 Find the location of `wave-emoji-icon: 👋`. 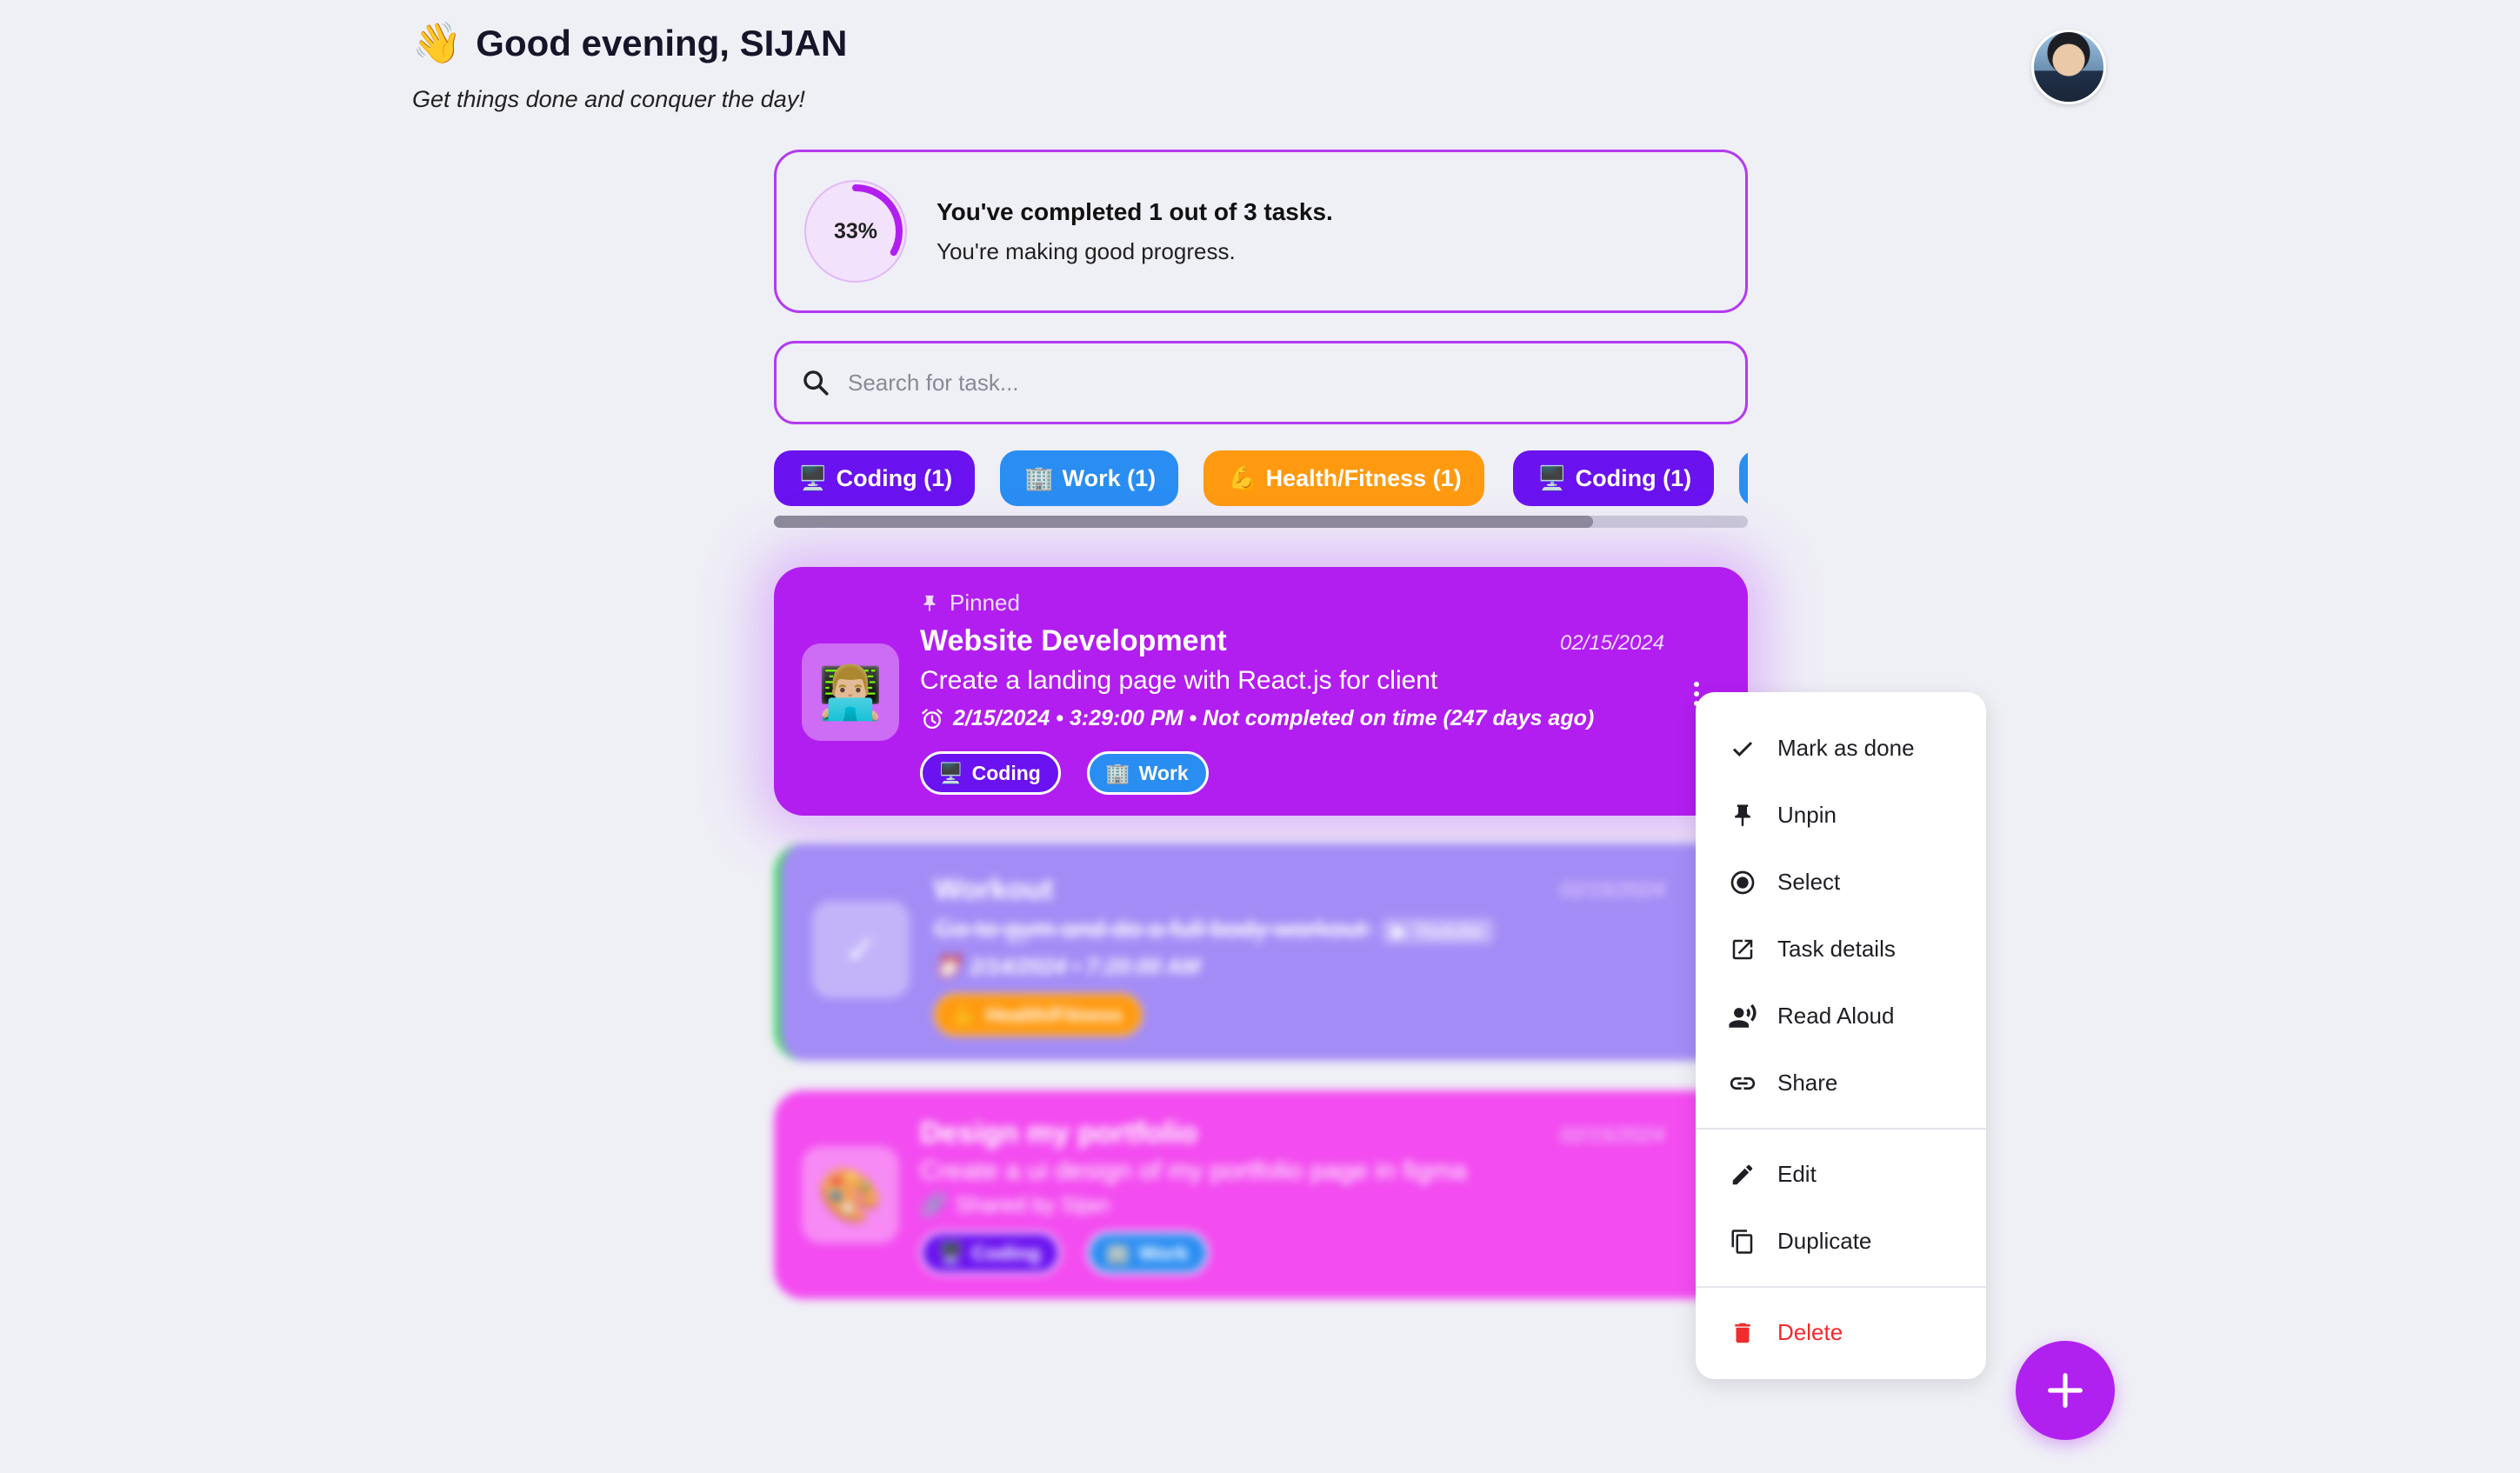

wave-emoji-icon: 👋 is located at coordinates (437, 42).